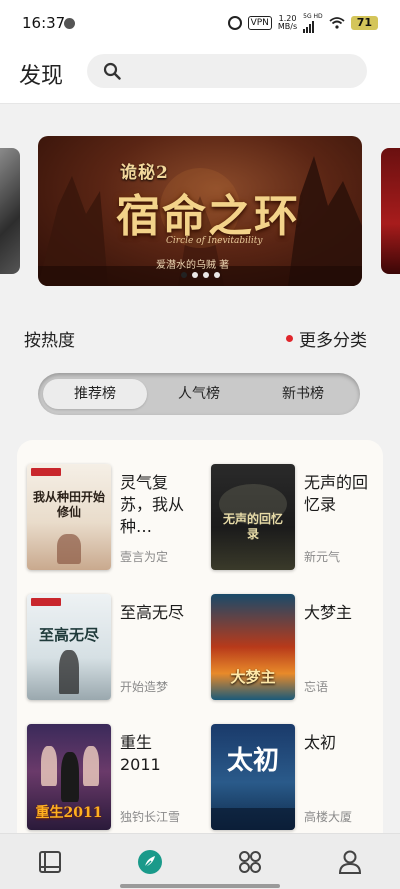 The width and height of the screenshot is (400, 889). I want to click on search-icon, so click(112, 71).